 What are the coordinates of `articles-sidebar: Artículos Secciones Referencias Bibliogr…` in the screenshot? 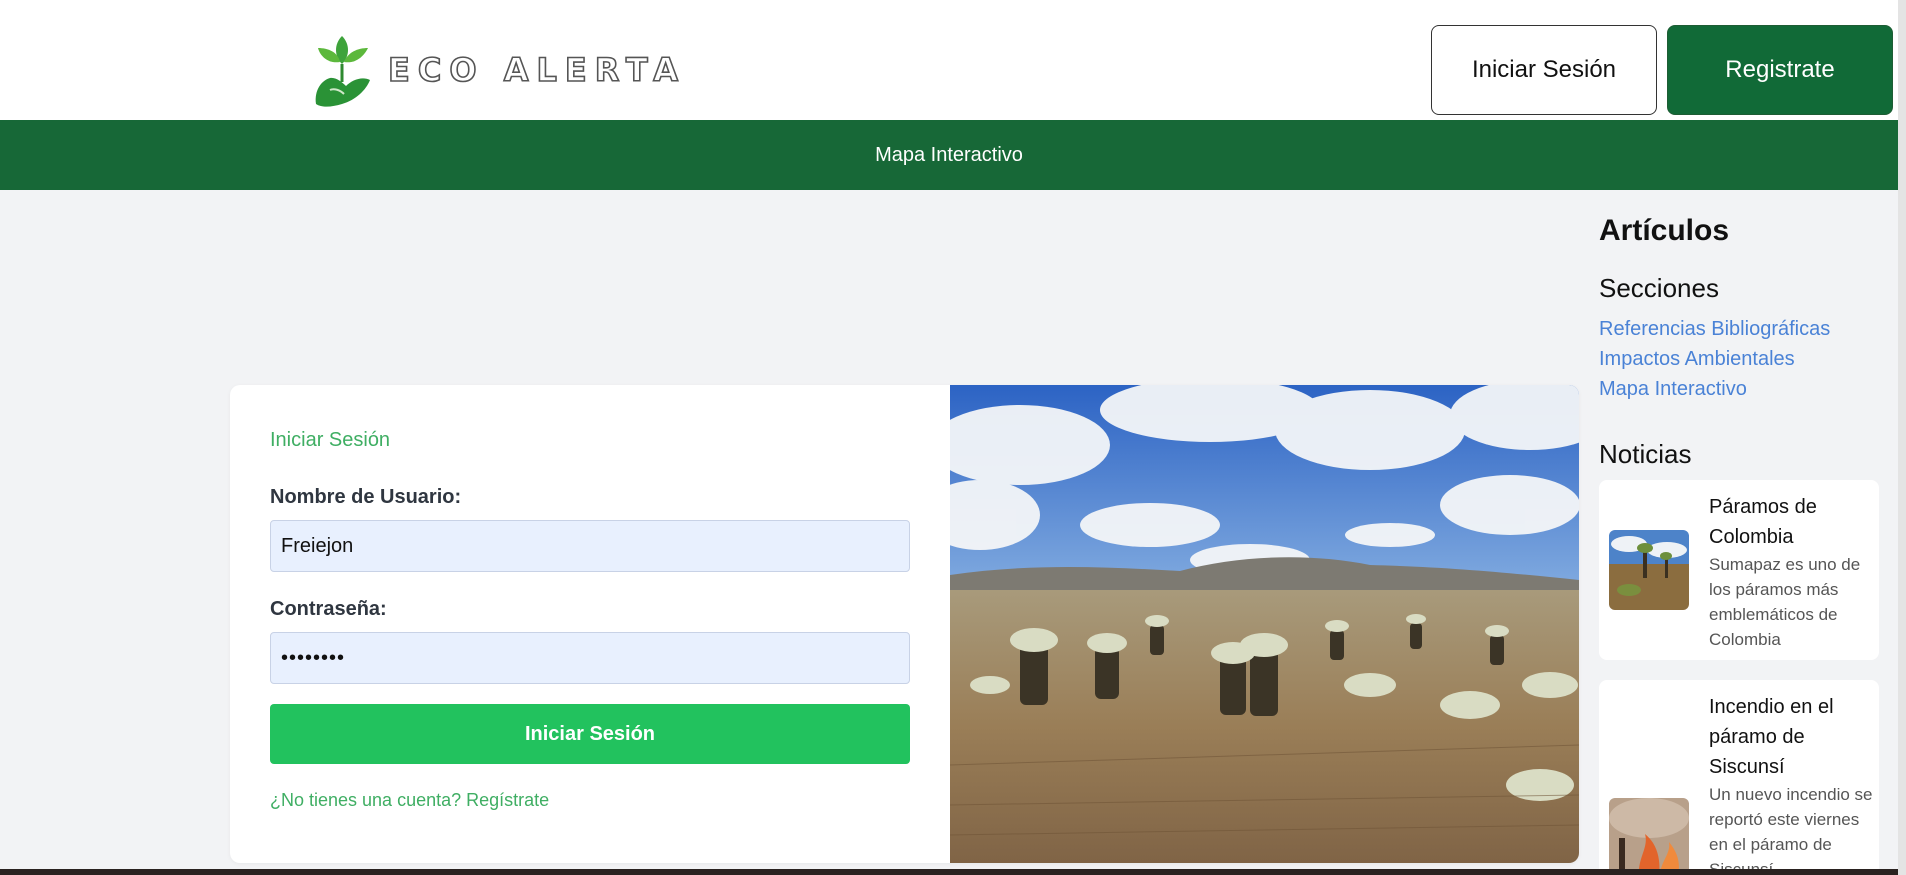 It's located at (1739, 532).